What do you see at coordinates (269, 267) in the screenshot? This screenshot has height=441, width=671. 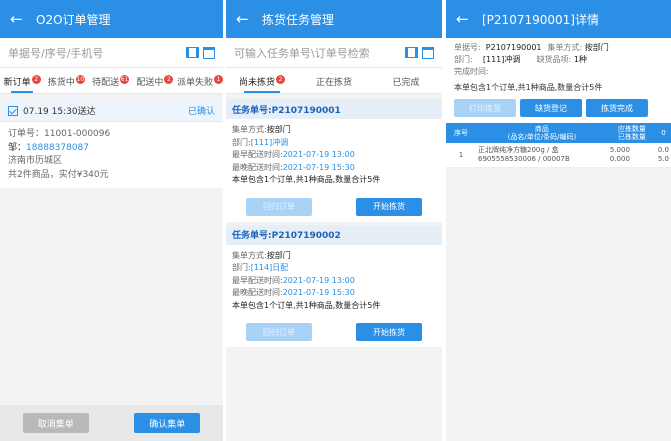 I see `department: [114]日配` at bounding box center [269, 267].